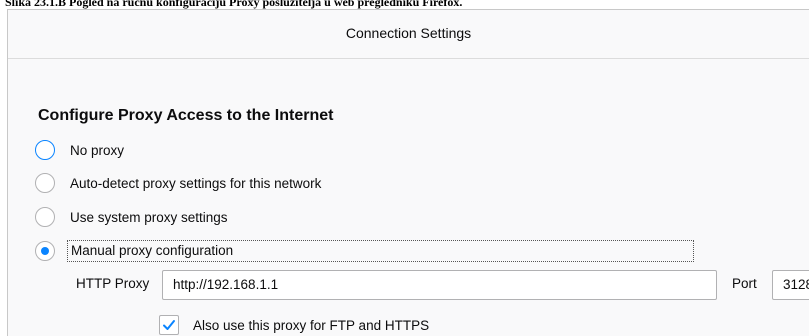  Describe the element at coordinates (381, 251) in the screenshot. I see `radio-label-manual-proxy: Manual proxy configuration` at that location.